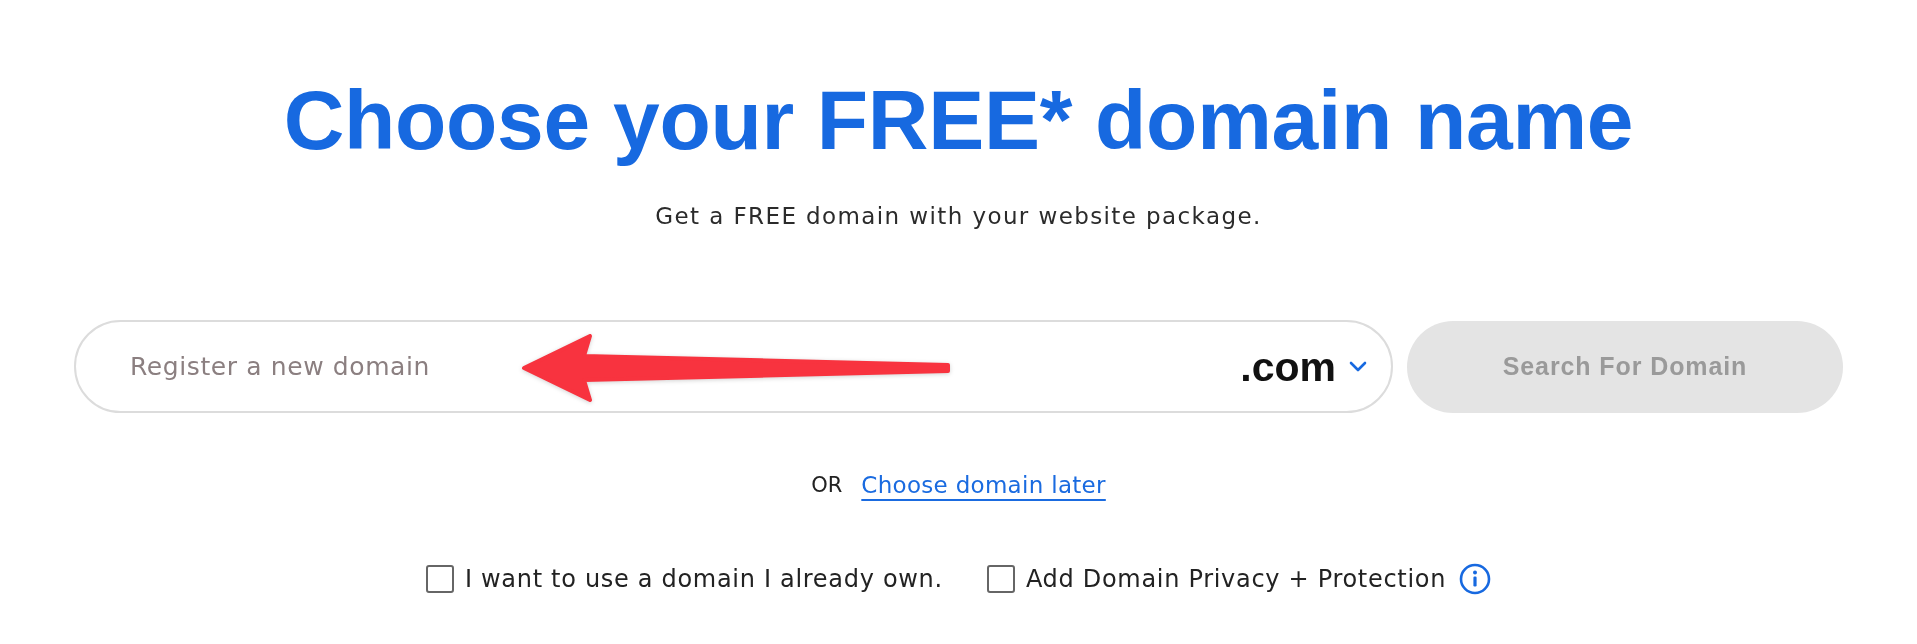 This screenshot has width=1917, height=644. What do you see at coordinates (1358, 366) in the screenshot?
I see `caret-icon` at bounding box center [1358, 366].